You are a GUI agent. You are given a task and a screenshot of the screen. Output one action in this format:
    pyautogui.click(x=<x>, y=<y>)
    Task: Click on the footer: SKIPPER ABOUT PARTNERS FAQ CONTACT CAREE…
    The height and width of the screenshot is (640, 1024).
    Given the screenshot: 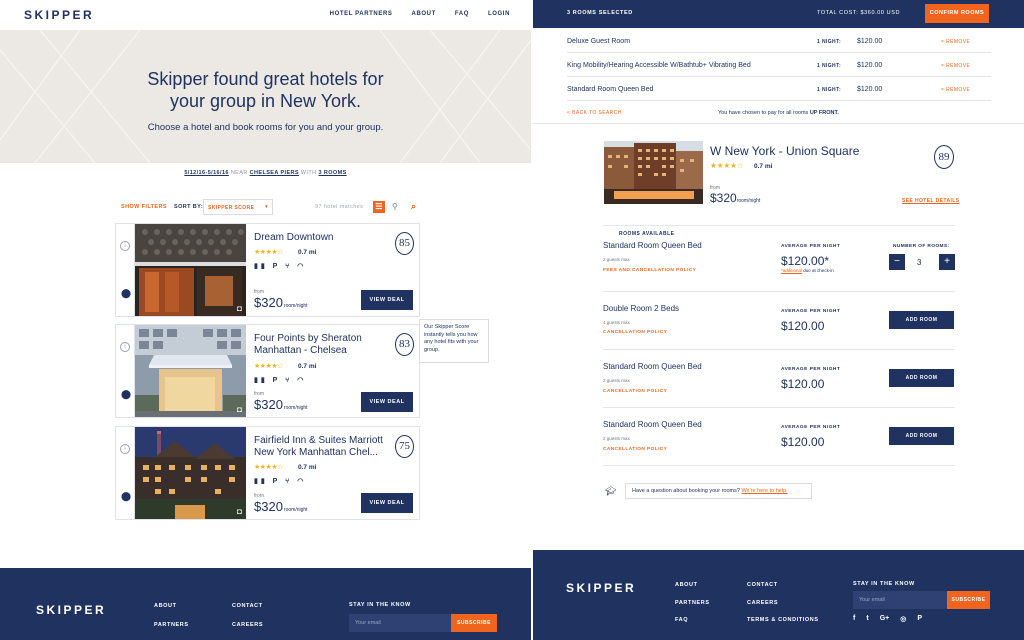 What is the action you would take?
    pyautogui.click(x=778, y=595)
    